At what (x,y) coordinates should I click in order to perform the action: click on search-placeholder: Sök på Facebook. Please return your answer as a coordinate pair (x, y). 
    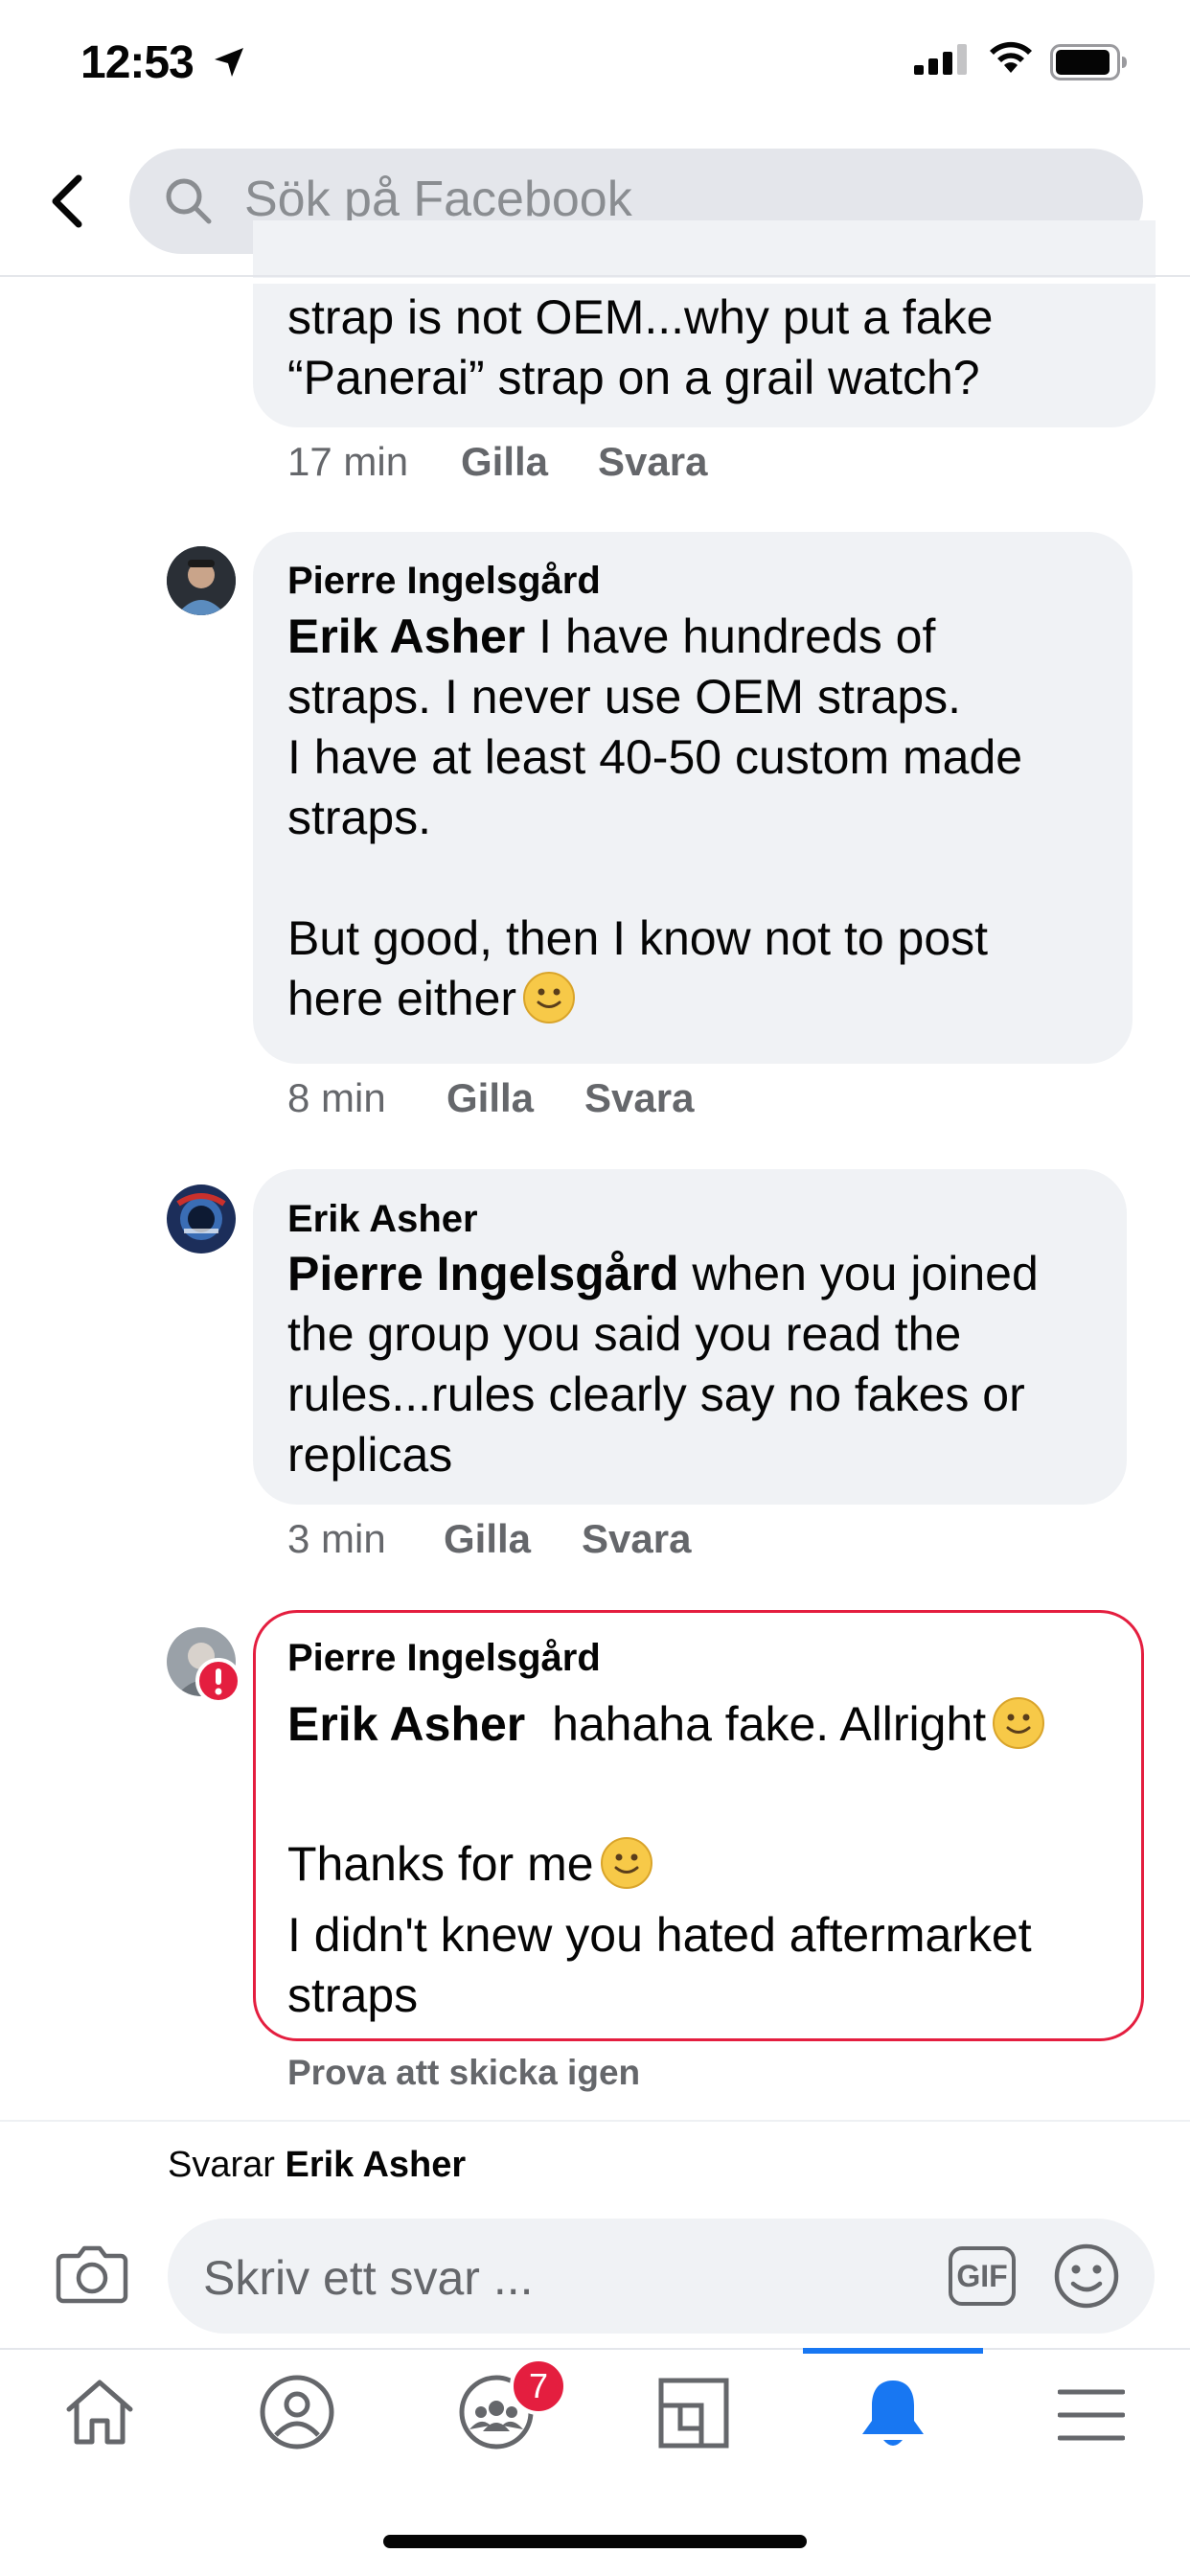
    Looking at the image, I should click on (438, 199).